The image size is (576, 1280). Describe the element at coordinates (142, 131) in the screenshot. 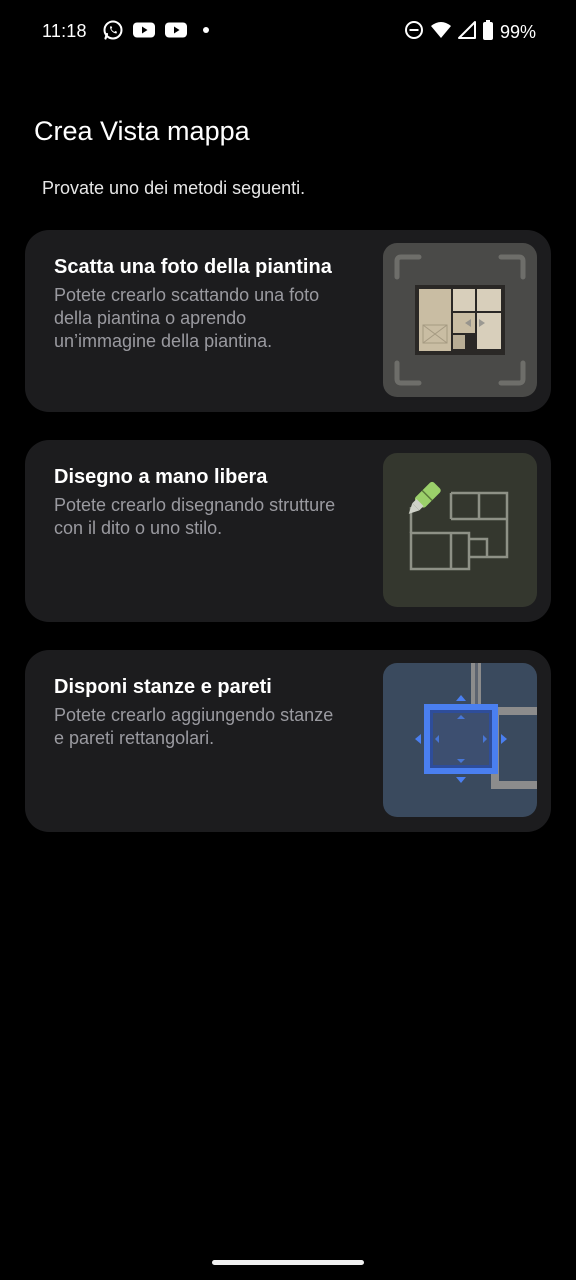

I see `page-title: Crea Vista mappa` at that location.